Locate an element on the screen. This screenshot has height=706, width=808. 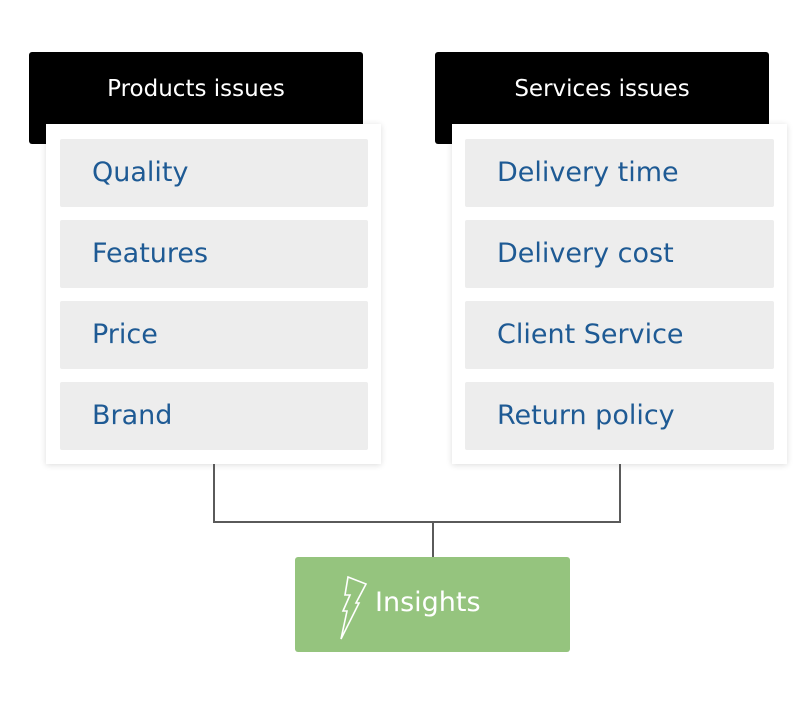
list-item-quality: Quality is located at coordinates (214, 173).